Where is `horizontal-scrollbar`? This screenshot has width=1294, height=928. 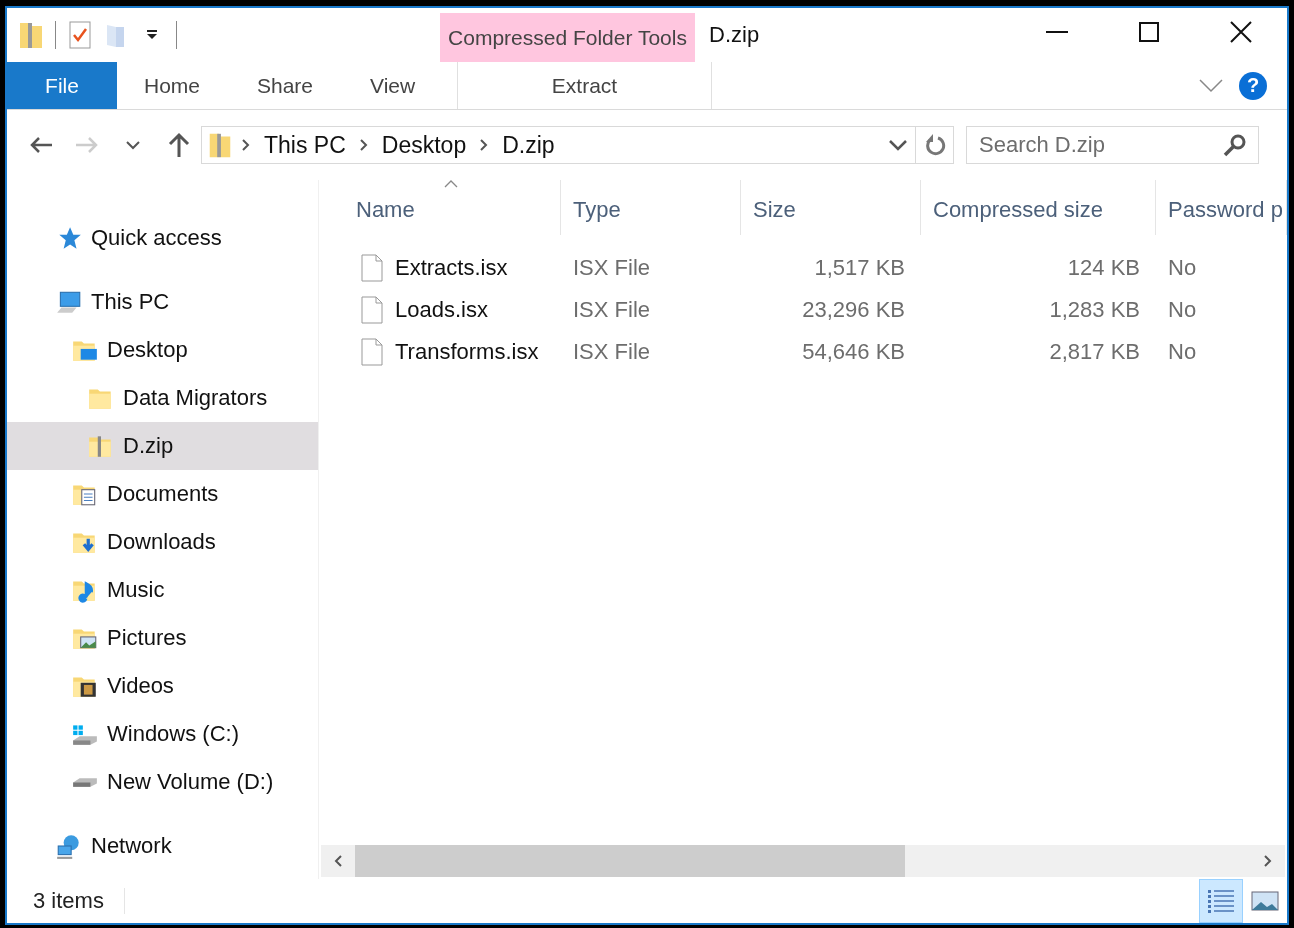
horizontal-scrollbar is located at coordinates (803, 861).